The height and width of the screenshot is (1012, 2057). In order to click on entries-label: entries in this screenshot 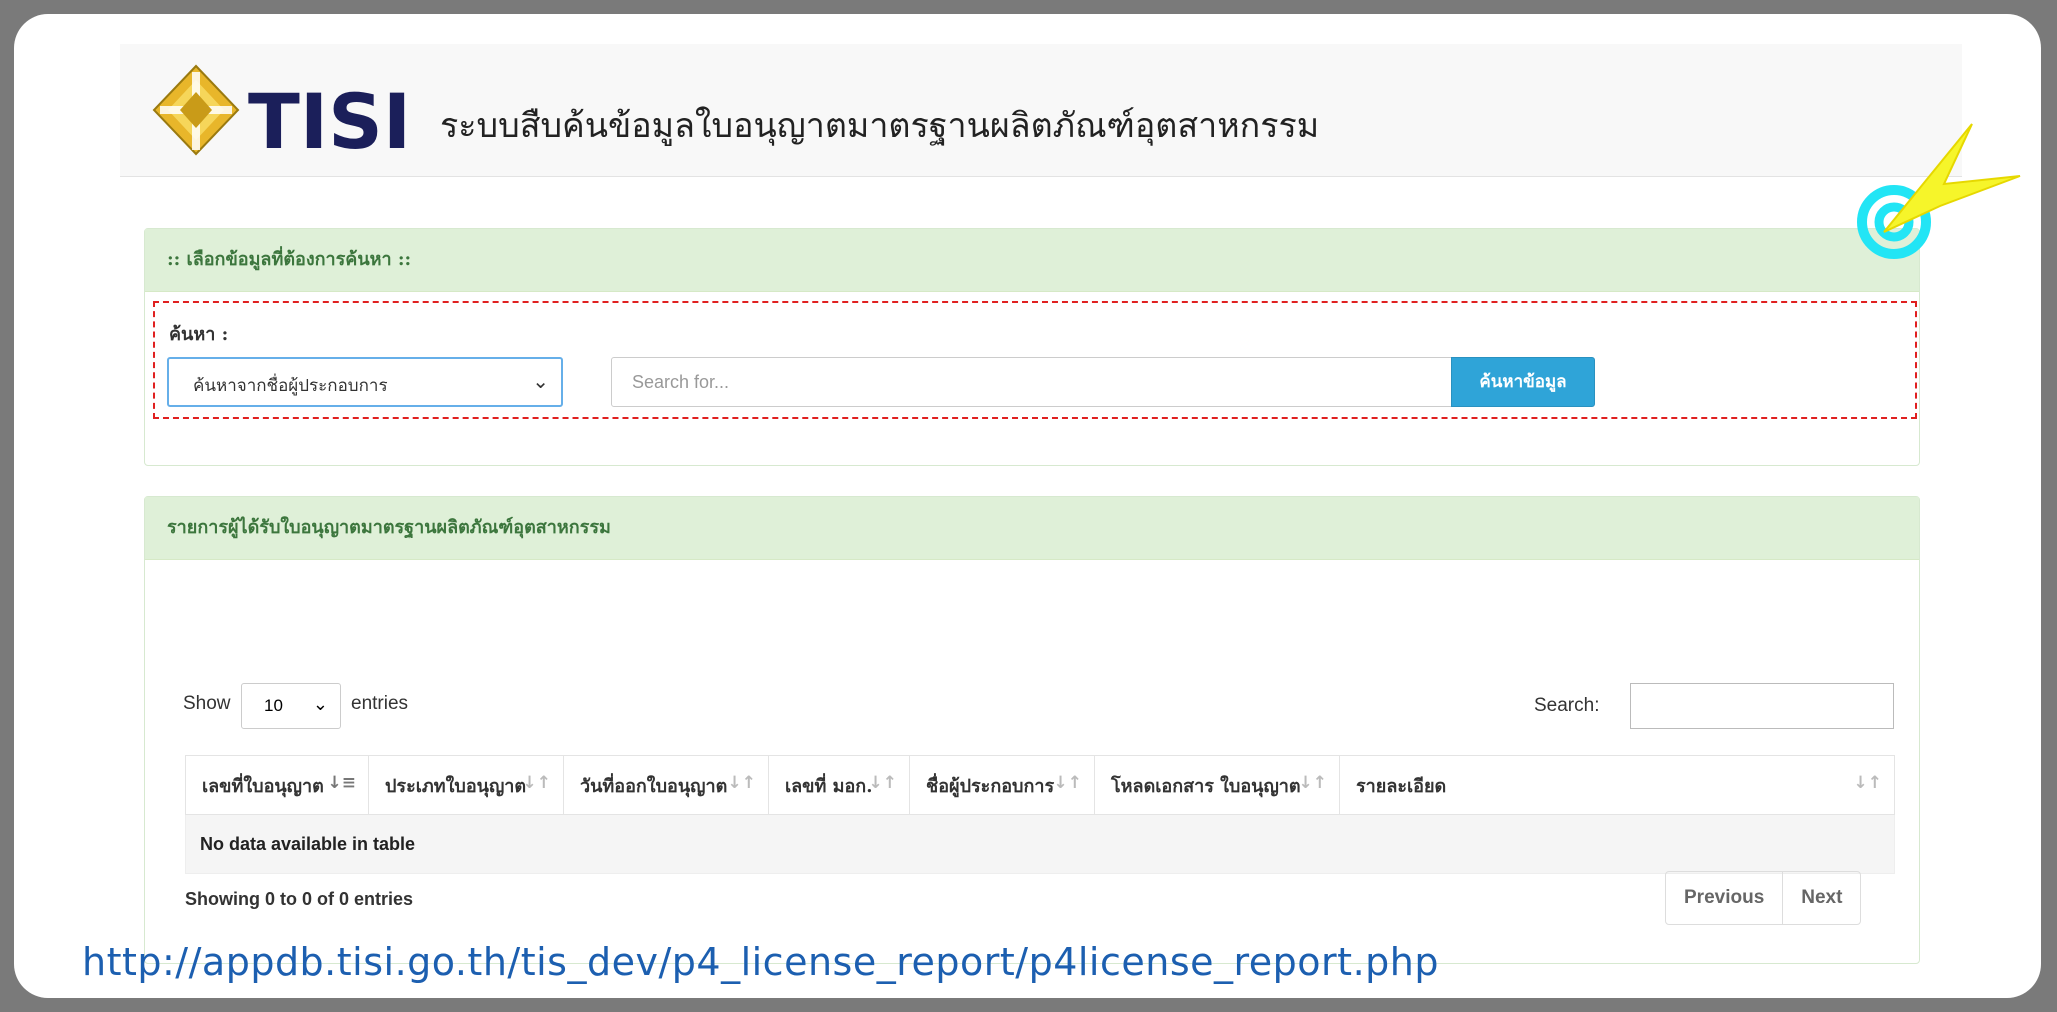, I will do `click(380, 703)`.